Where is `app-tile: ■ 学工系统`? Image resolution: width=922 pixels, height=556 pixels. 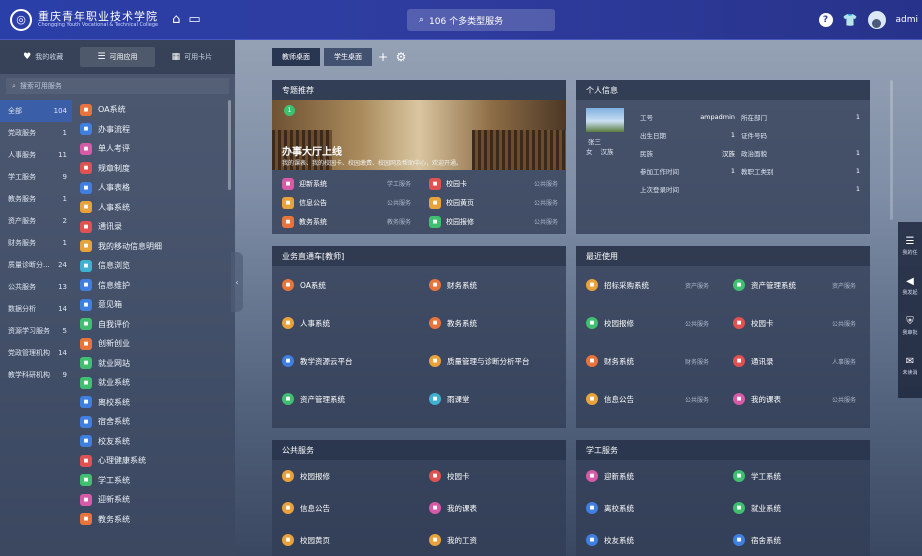
app-tile: ■ 学工系统 is located at coordinates (796, 476).